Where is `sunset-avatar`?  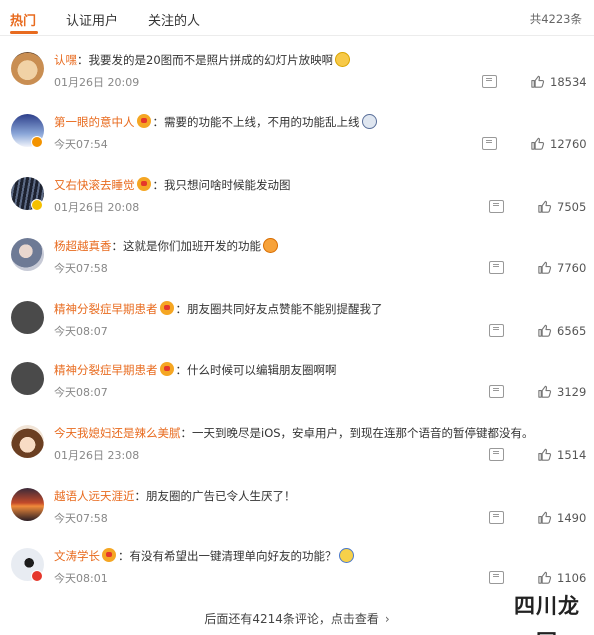 sunset-avatar is located at coordinates (27, 504).